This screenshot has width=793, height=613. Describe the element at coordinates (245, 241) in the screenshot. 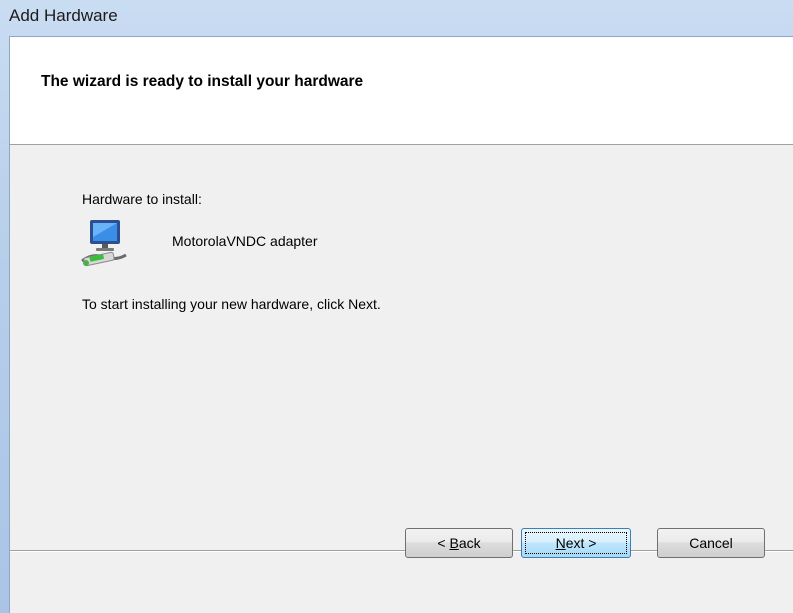

I see `device-name: MotorolaVNDC adapter` at that location.